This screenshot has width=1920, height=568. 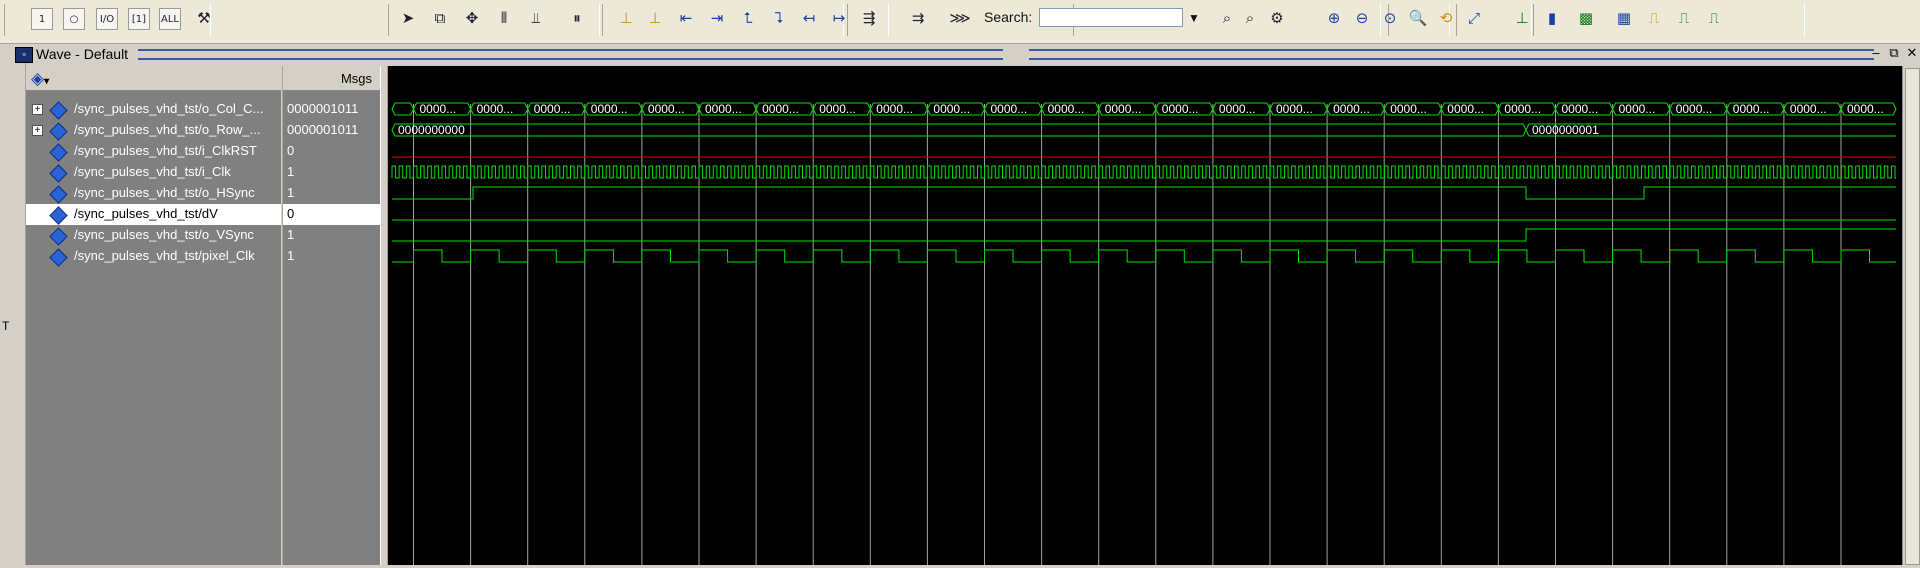 What do you see at coordinates (1194, 17) in the screenshot?
I see `search-dropdown-icon: ▼` at bounding box center [1194, 17].